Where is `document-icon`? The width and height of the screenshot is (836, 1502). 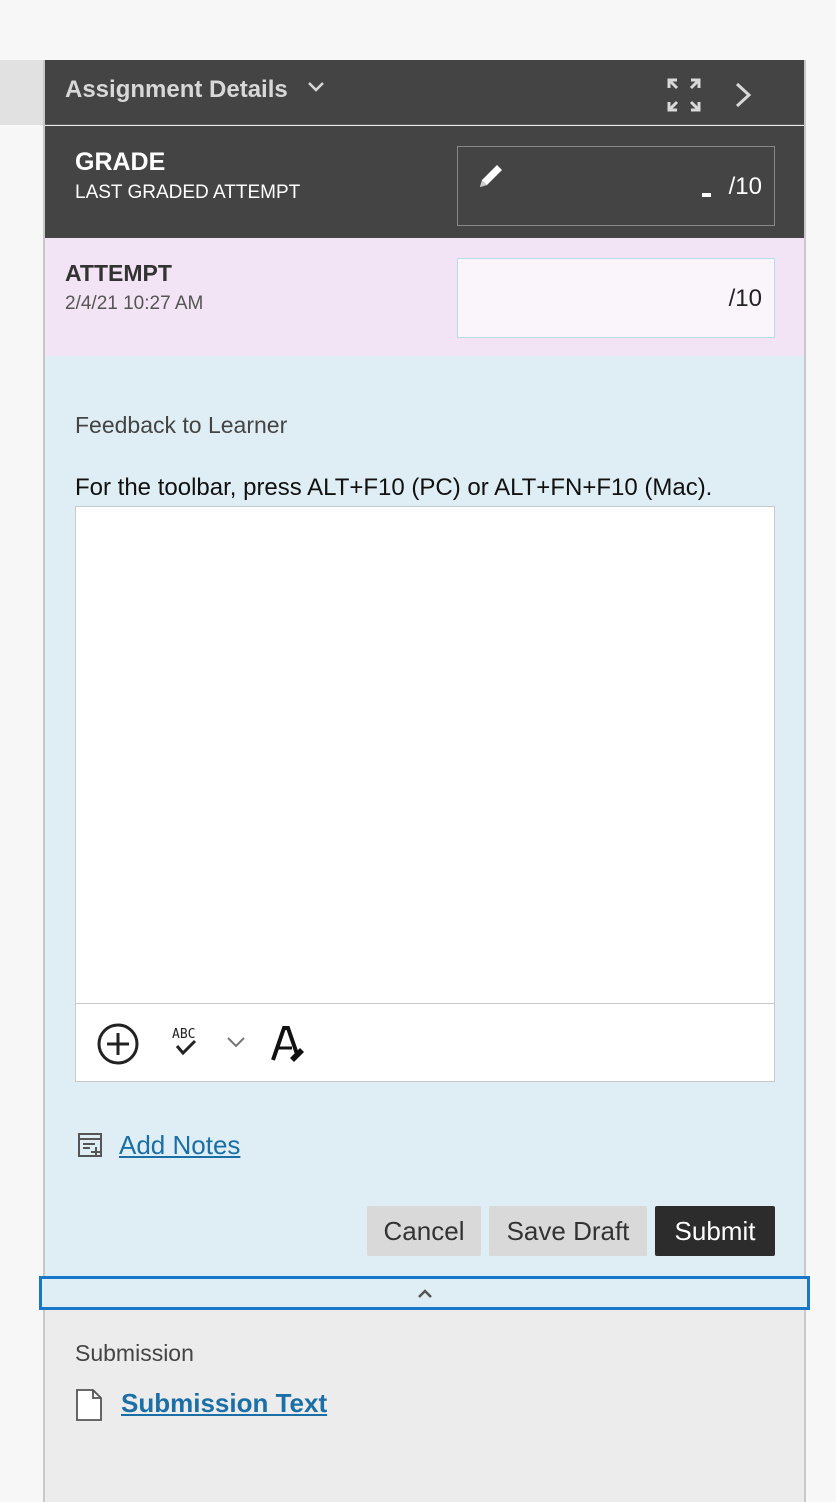
document-icon is located at coordinates (89, 1405).